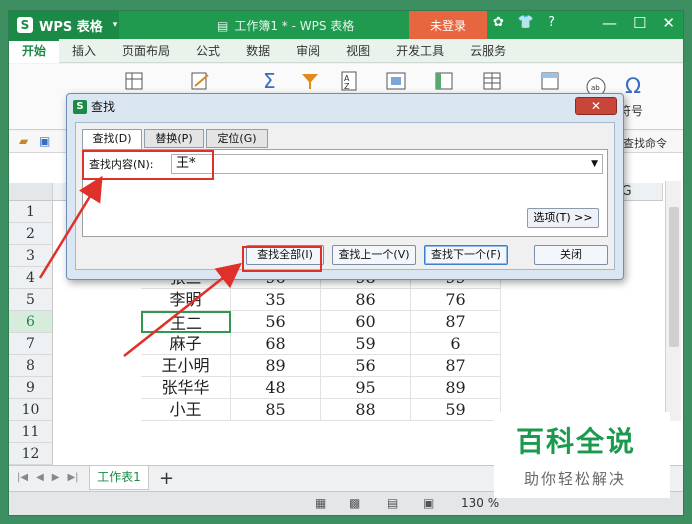  Describe the element at coordinates (186, 344) in the screenshot. I see `table-cell: 麻子` at that location.